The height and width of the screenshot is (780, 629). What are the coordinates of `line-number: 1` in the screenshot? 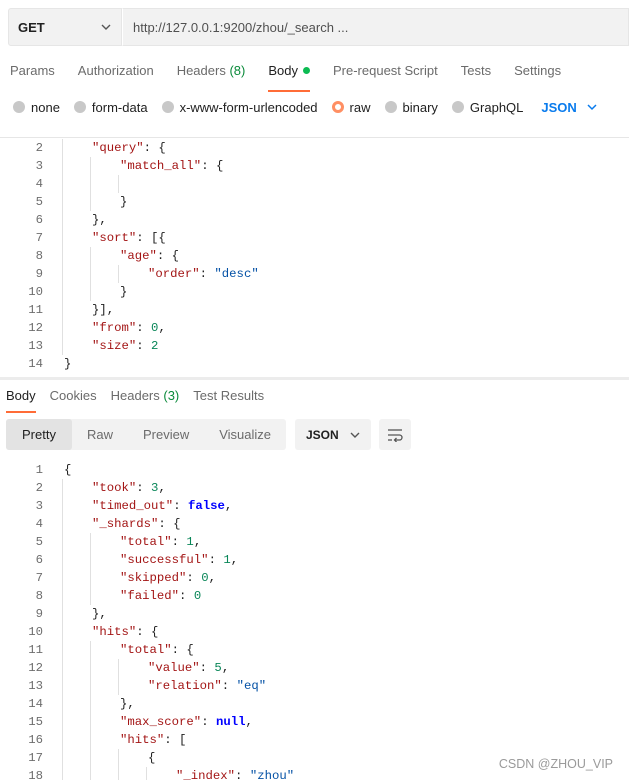 It's located at (39, 470).